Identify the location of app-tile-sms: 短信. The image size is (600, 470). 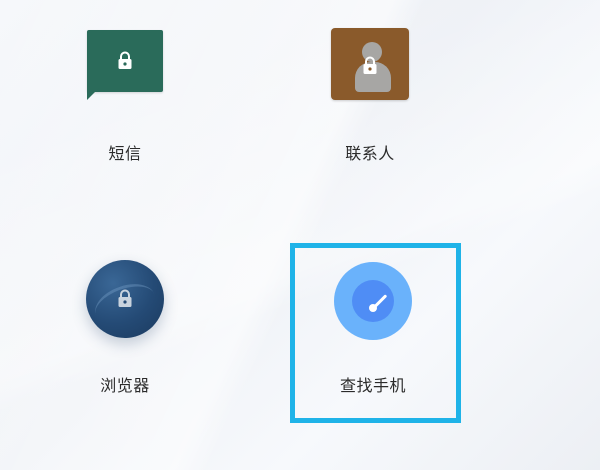
(125, 95).